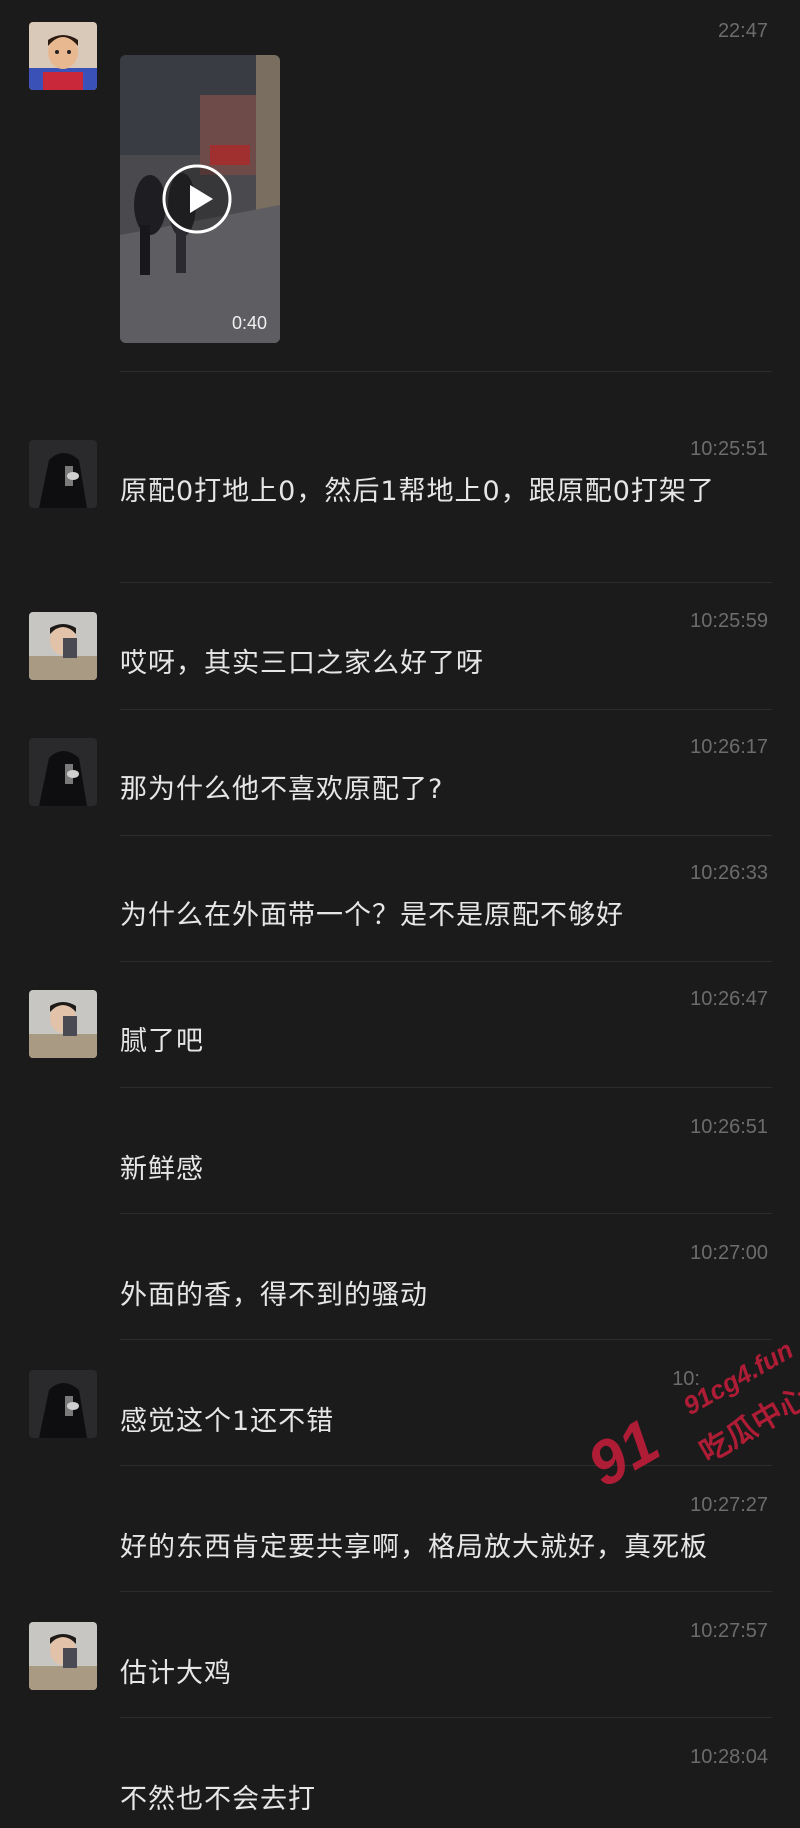 The width and height of the screenshot is (800, 1828). Describe the element at coordinates (274, 1295) in the screenshot. I see `message-text: 外面的香，得不到的骚动` at that location.